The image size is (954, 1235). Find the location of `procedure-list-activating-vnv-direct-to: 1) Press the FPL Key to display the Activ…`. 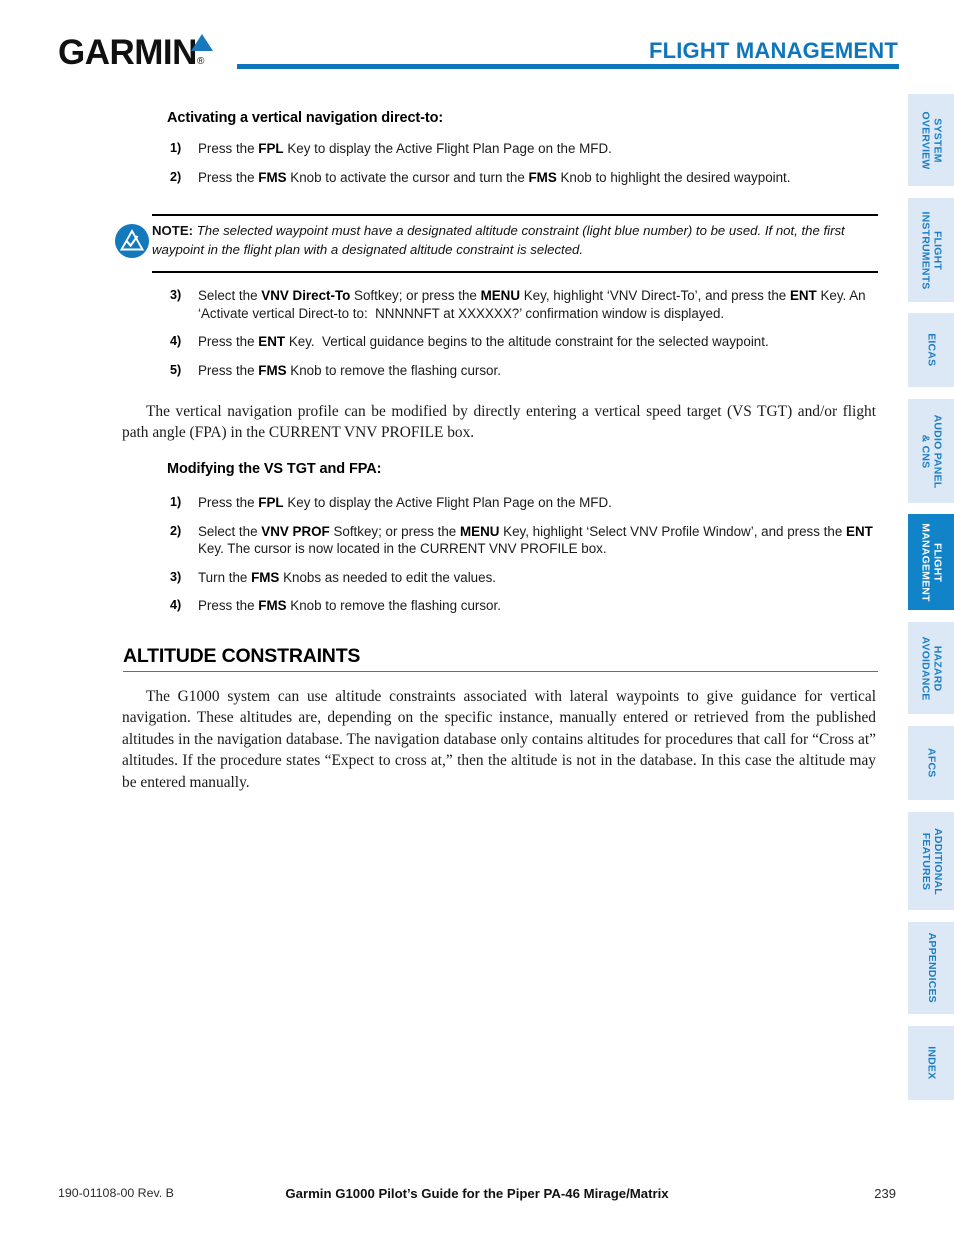

procedure-list-activating-vnv-direct-to: 1) Press the FPL Key to display the Activ… is located at coordinates (520, 168).